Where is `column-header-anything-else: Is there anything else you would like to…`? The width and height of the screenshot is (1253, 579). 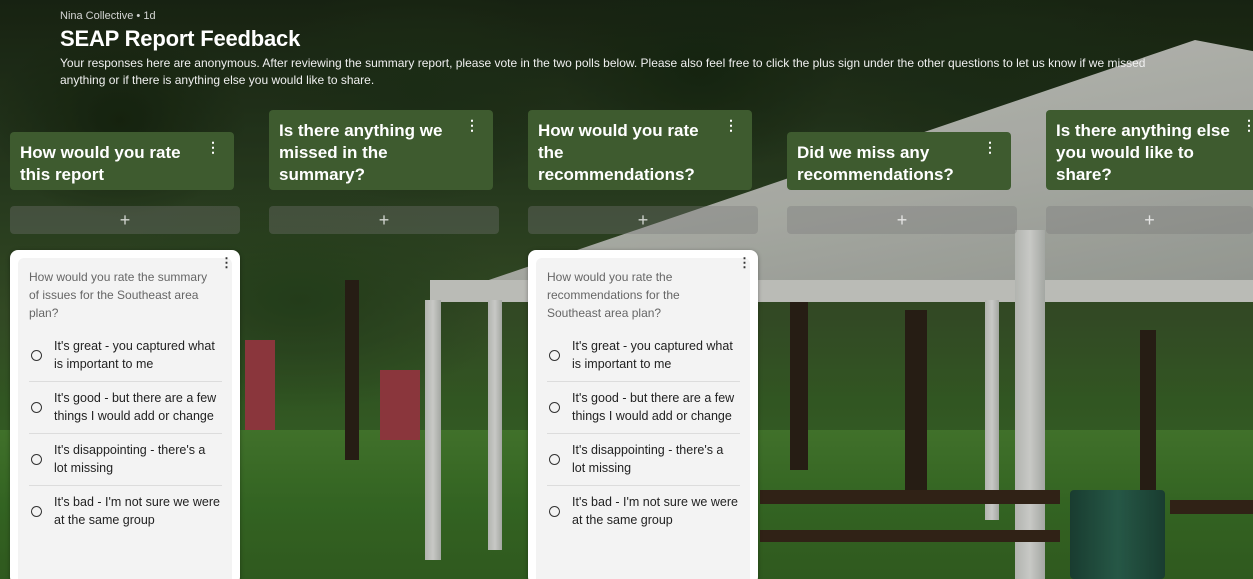 column-header-anything-else: Is there anything else you would like to… is located at coordinates (1149, 150).